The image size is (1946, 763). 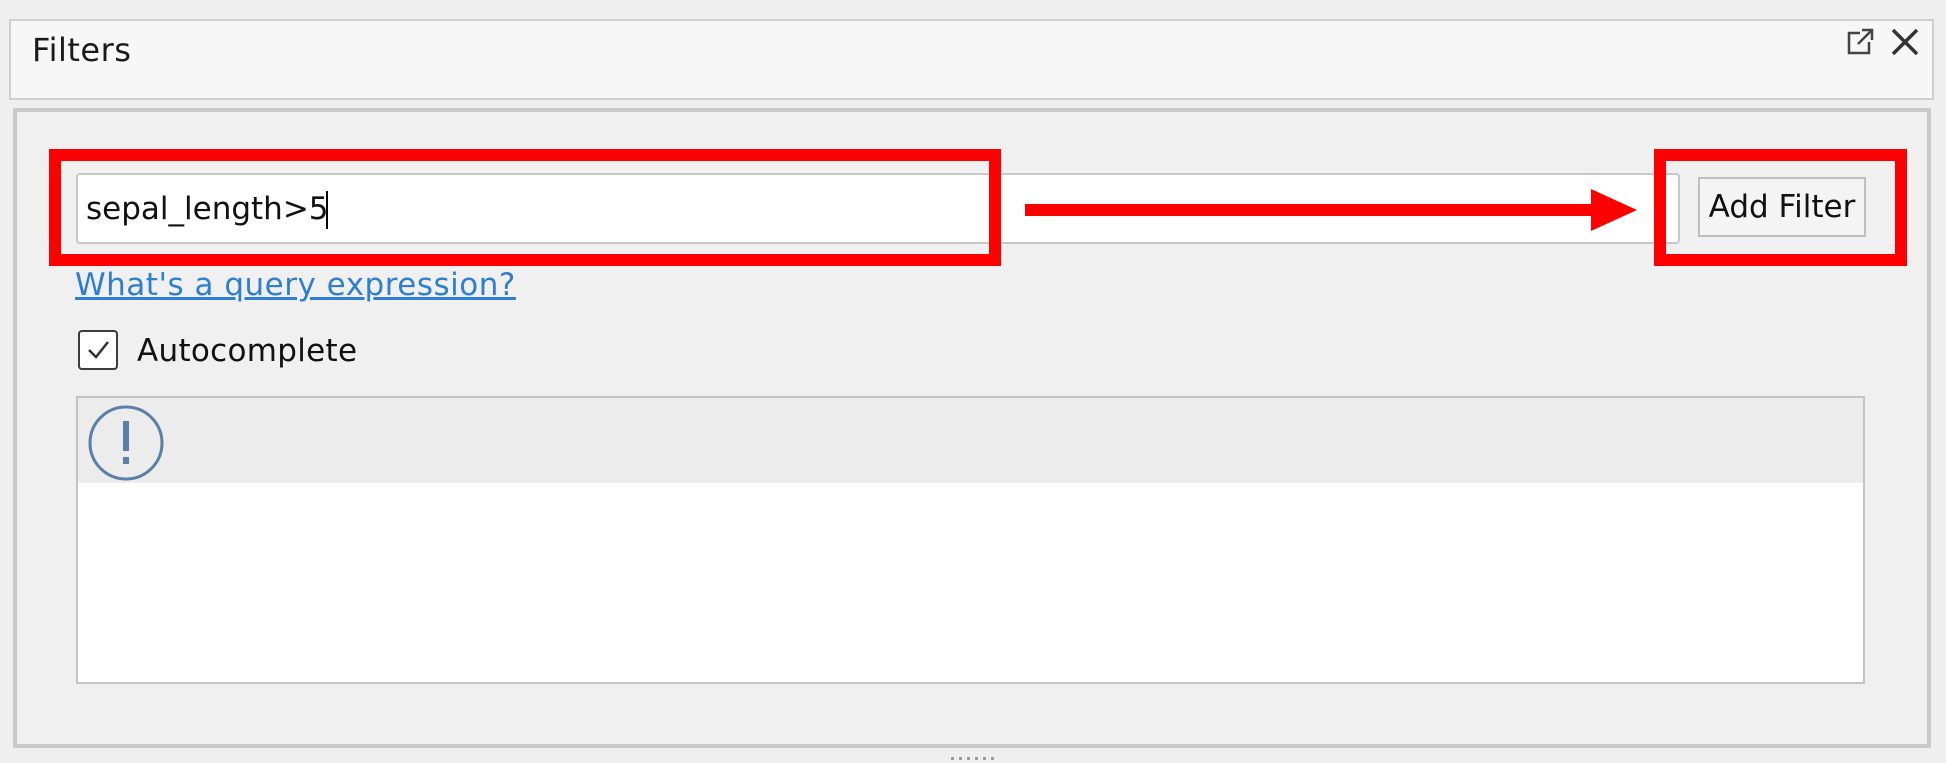 I want to click on message-header, so click(x=970, y=440).